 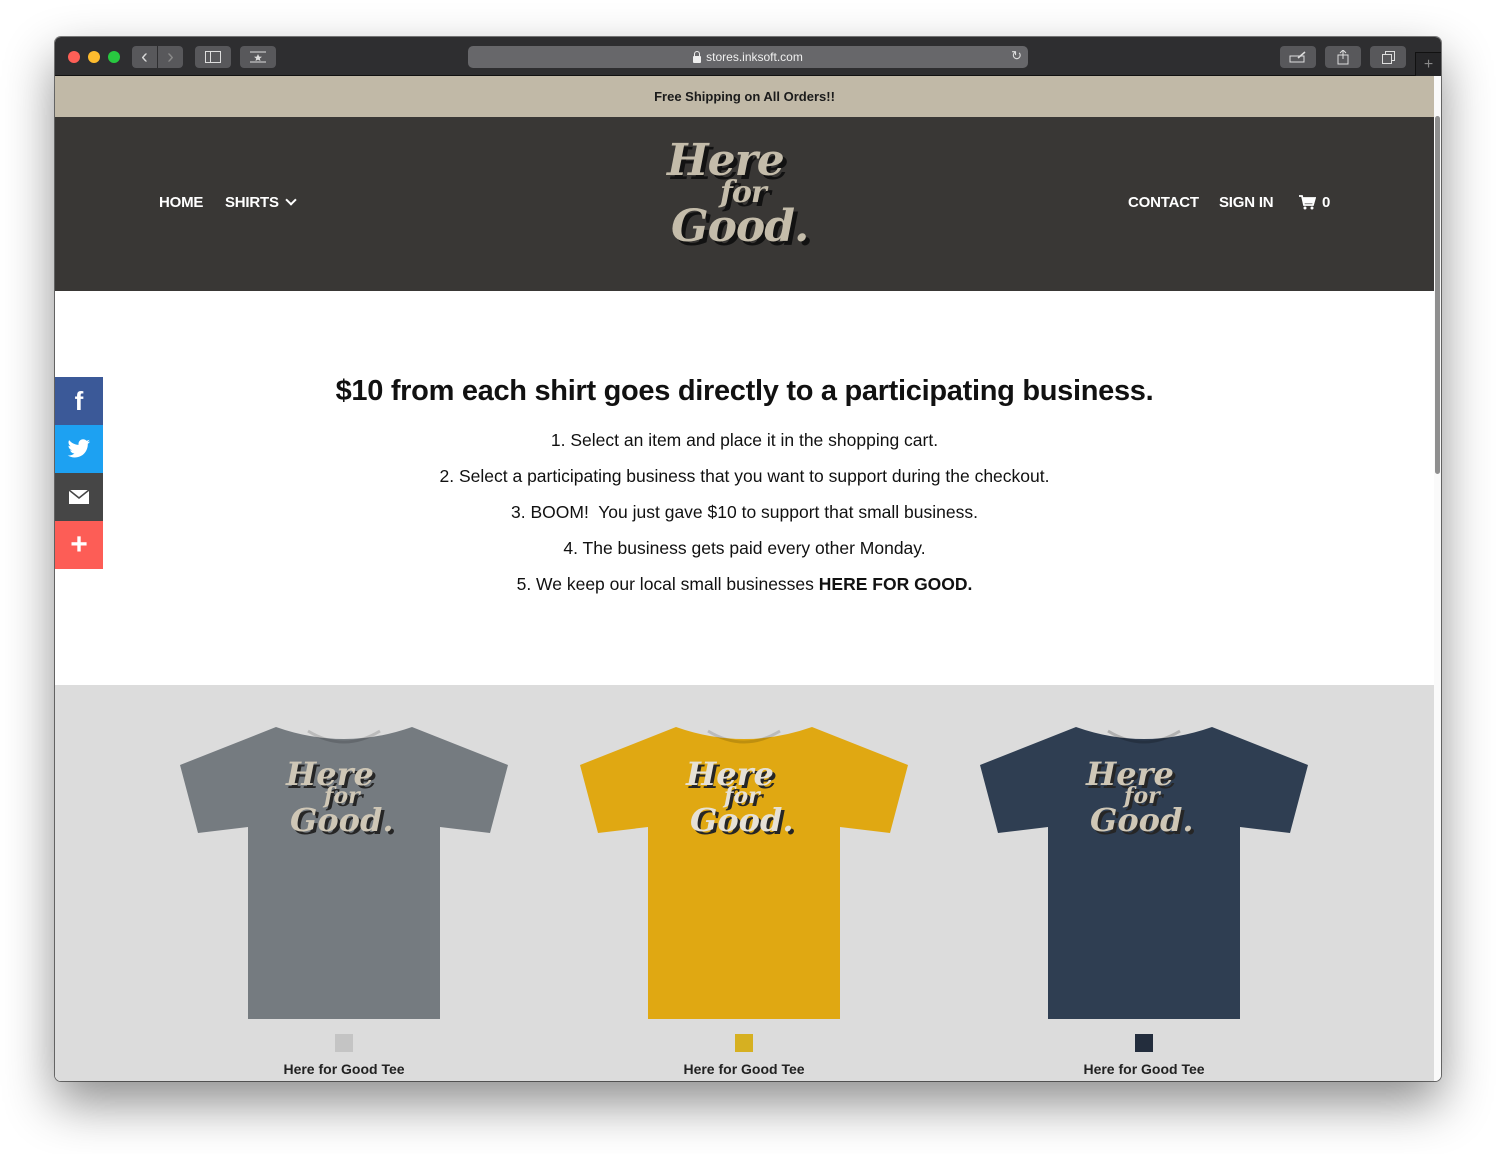 I want to click on nav-shirts: SHIRTS, so click(x=261, y=202).